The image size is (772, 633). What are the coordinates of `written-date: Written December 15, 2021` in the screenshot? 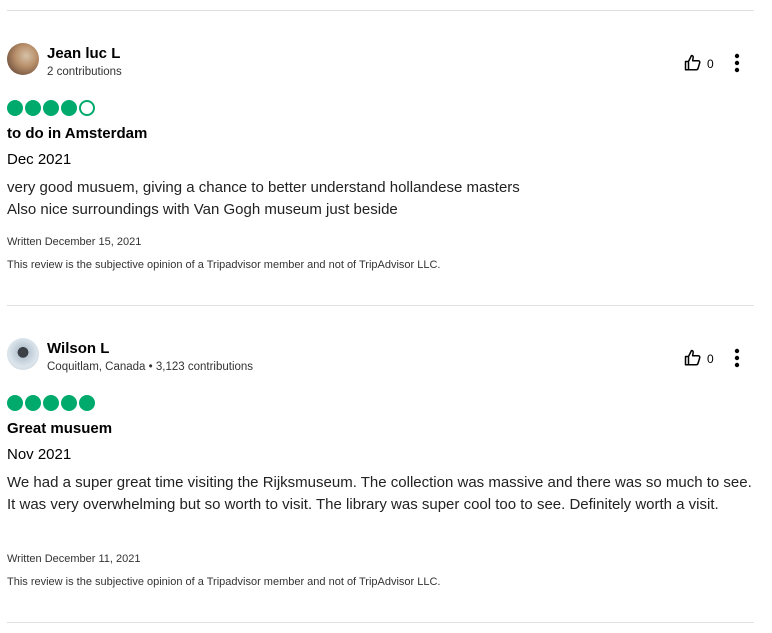 It's located at (74, 242).